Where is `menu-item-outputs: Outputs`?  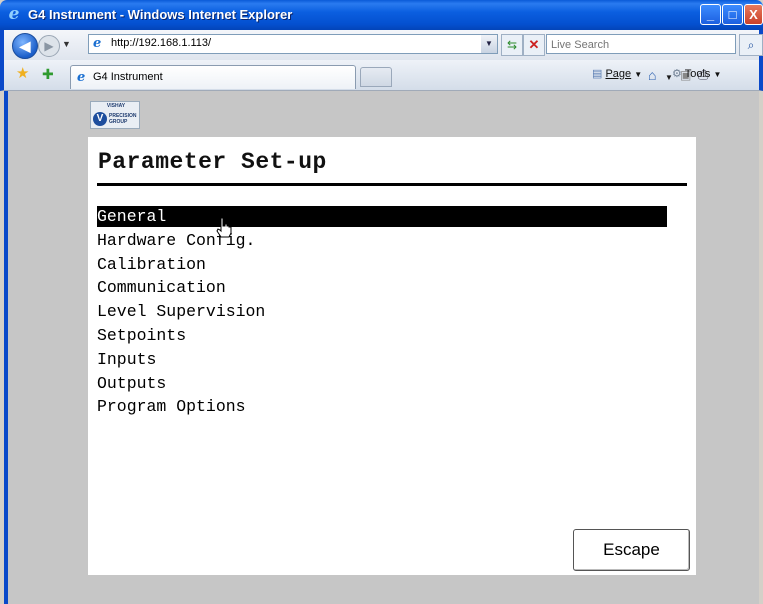
menu-item-outputs: Outputs is located at coordinates (382, 385).